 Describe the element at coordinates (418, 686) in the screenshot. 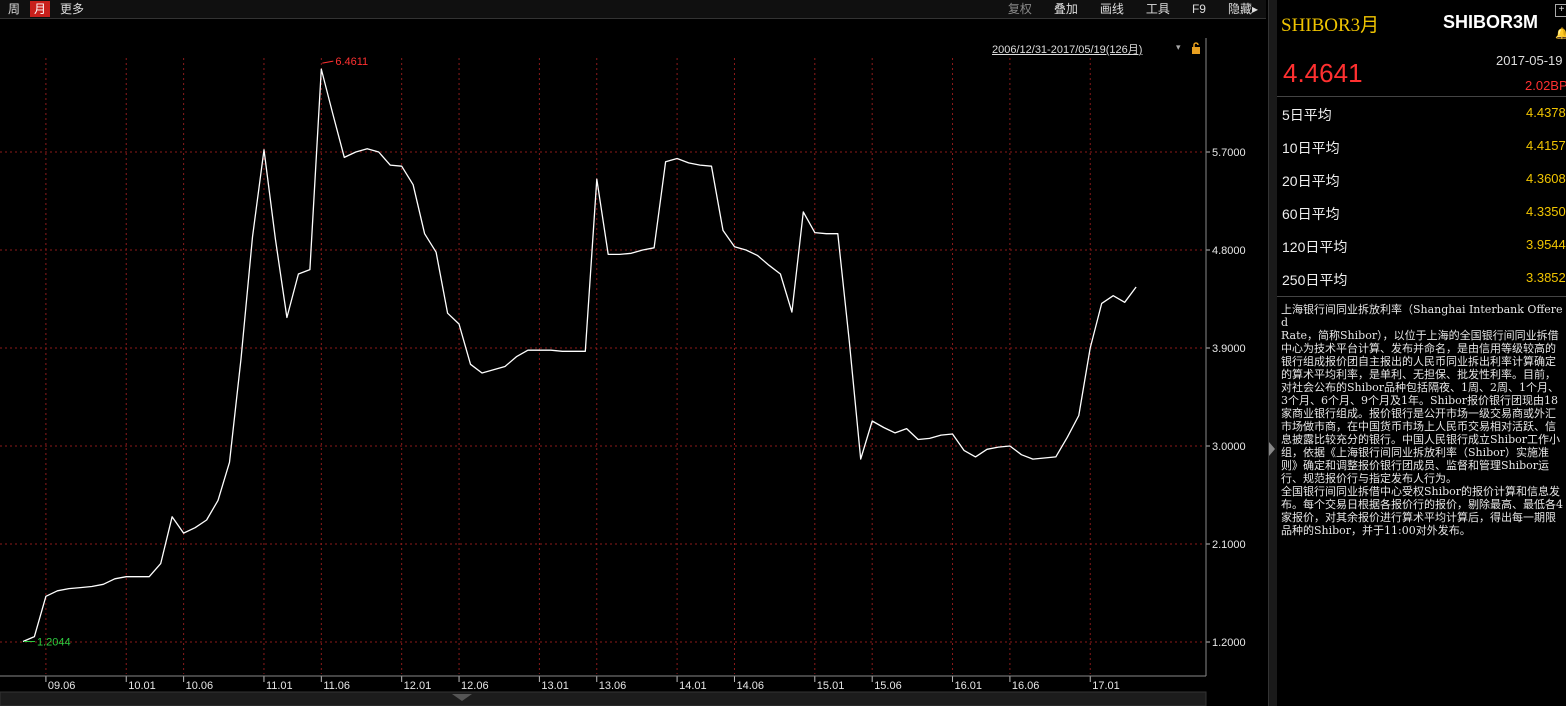

I see `x-tick-label: 12.01` at that location.